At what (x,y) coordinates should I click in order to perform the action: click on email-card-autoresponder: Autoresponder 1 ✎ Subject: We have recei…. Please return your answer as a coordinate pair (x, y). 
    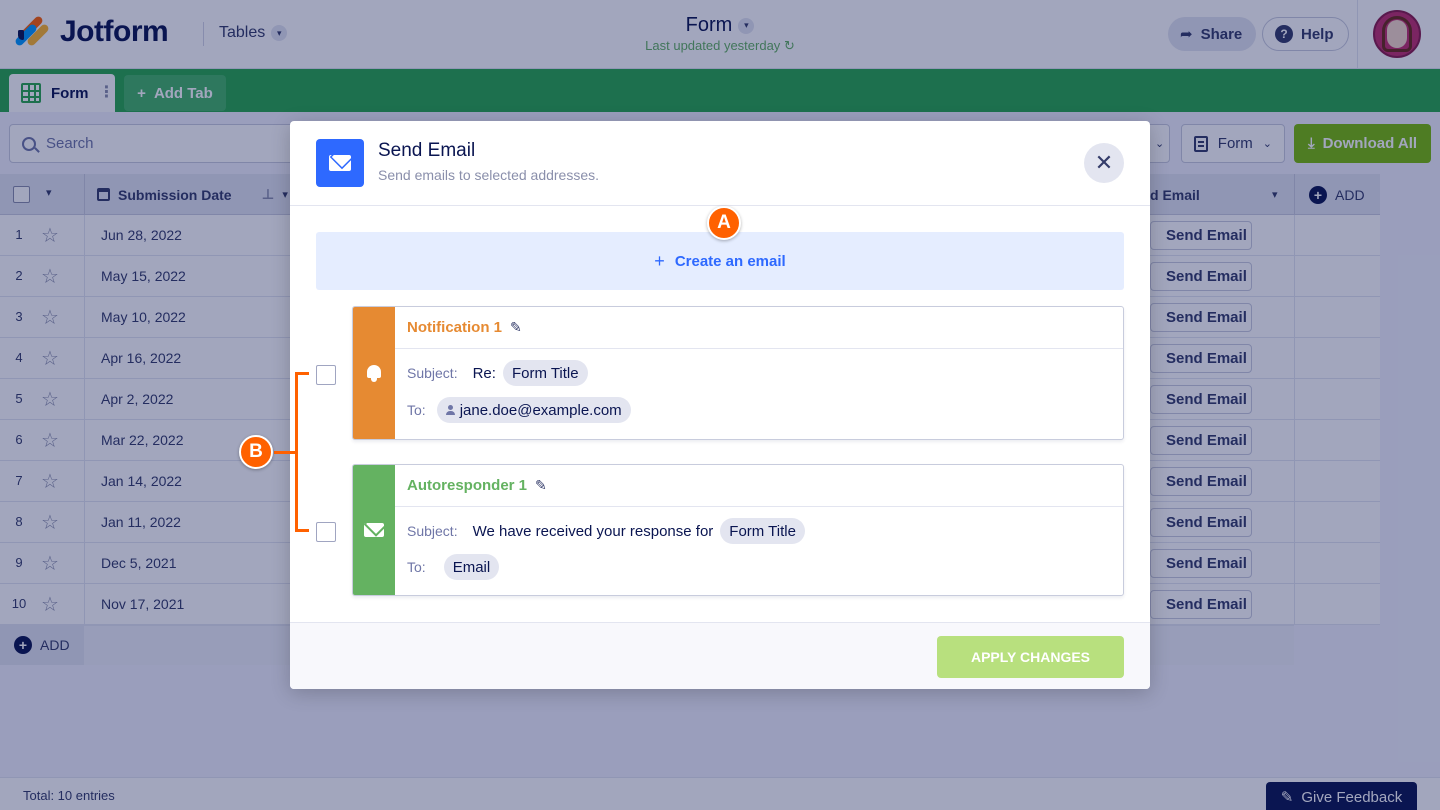
    Looking at the image, I should click on (738, 530).